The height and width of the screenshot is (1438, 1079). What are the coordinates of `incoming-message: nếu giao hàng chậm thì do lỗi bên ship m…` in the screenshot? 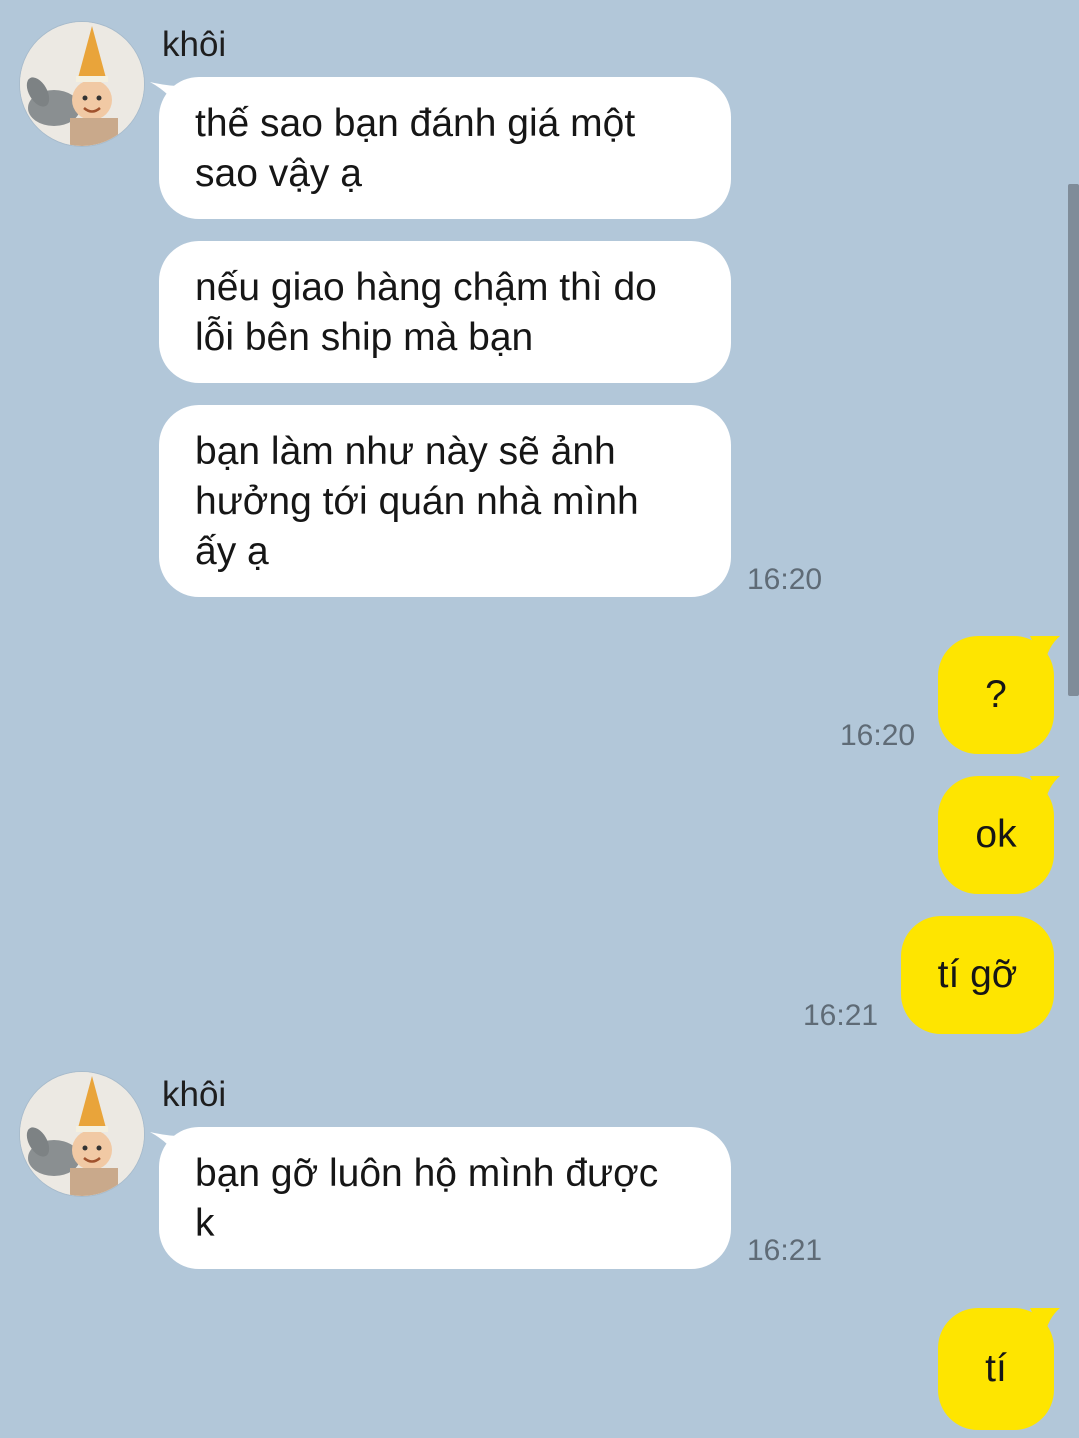 It's located at (445, 312).